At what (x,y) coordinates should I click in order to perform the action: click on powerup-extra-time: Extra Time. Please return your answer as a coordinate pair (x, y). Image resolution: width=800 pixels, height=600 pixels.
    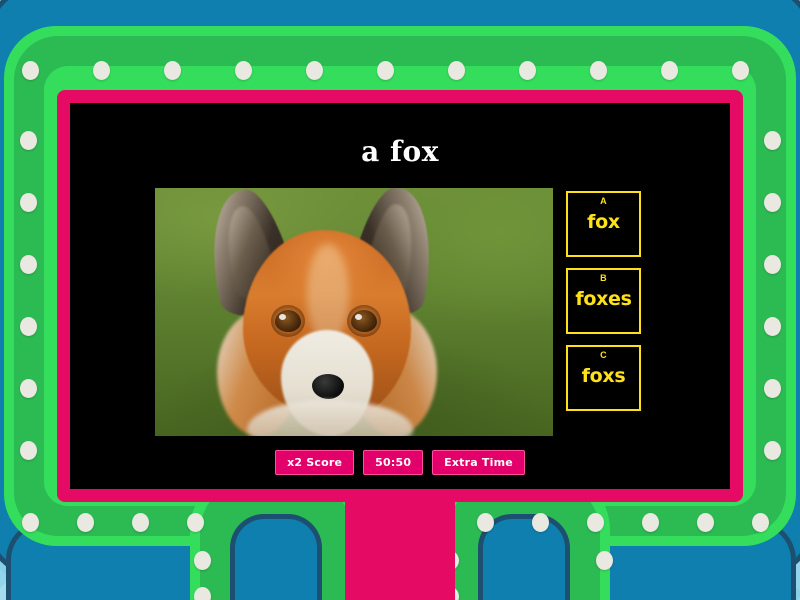
    Looking at the image, I should click on (478, 462).